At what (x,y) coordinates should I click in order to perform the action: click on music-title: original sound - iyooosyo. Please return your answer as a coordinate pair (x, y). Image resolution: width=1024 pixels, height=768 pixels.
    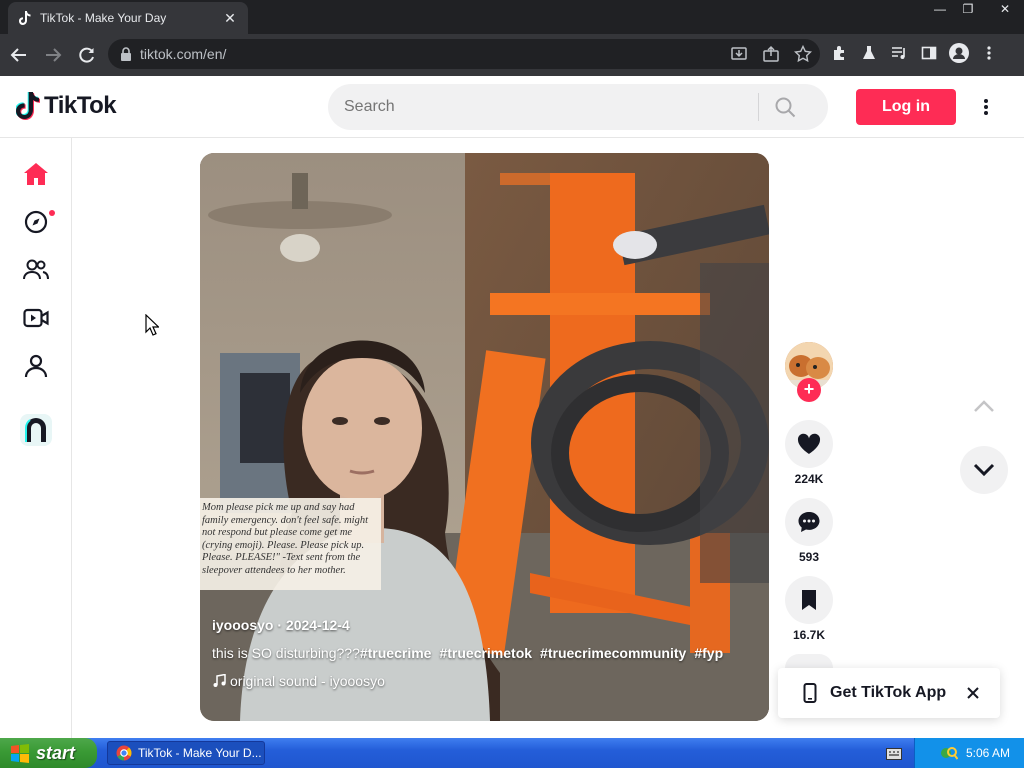
    Looking at the image, I should click on (307, 681).